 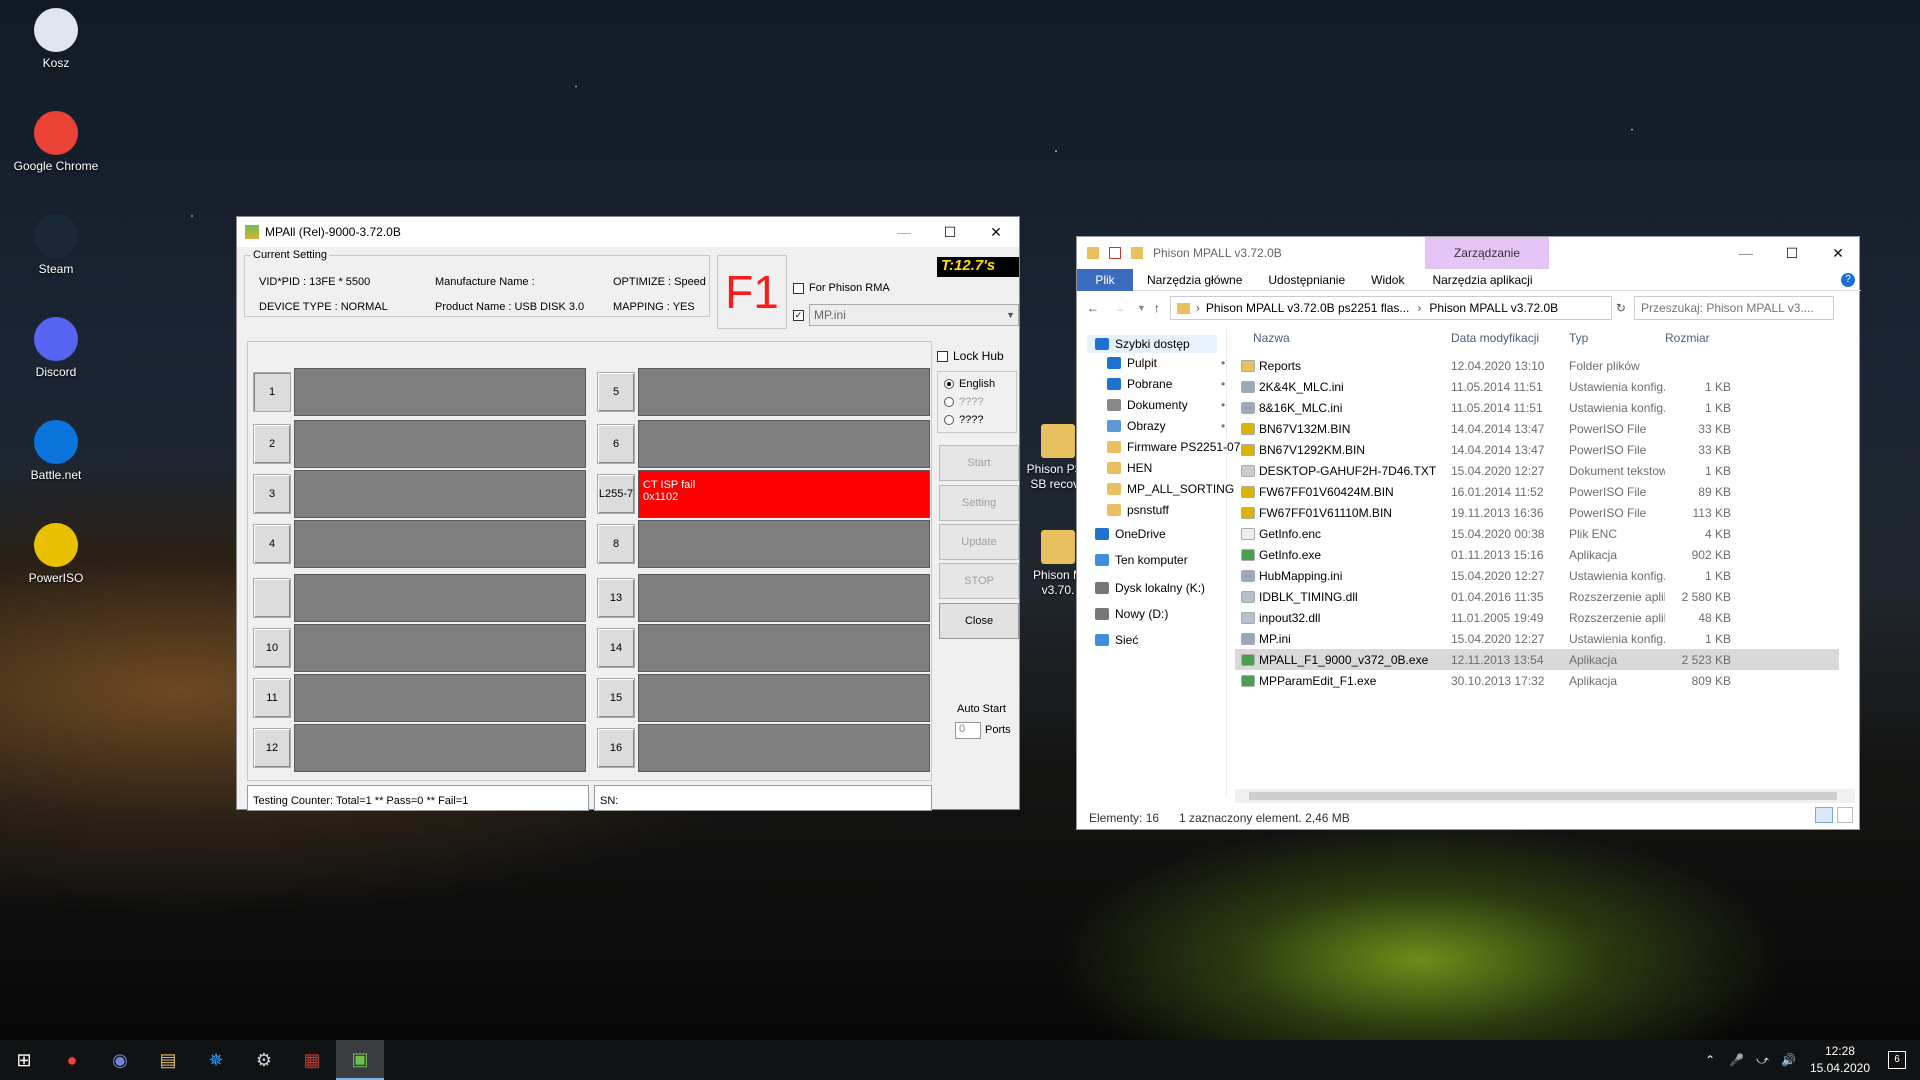 I want to click on taskbar-winrar-icon: ▦, so click(x=312, y=1060).